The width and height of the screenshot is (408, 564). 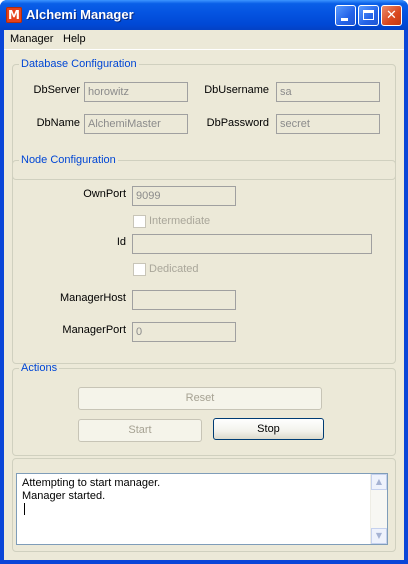 I want to click on id-label: Id, so click(x=121, y=242).